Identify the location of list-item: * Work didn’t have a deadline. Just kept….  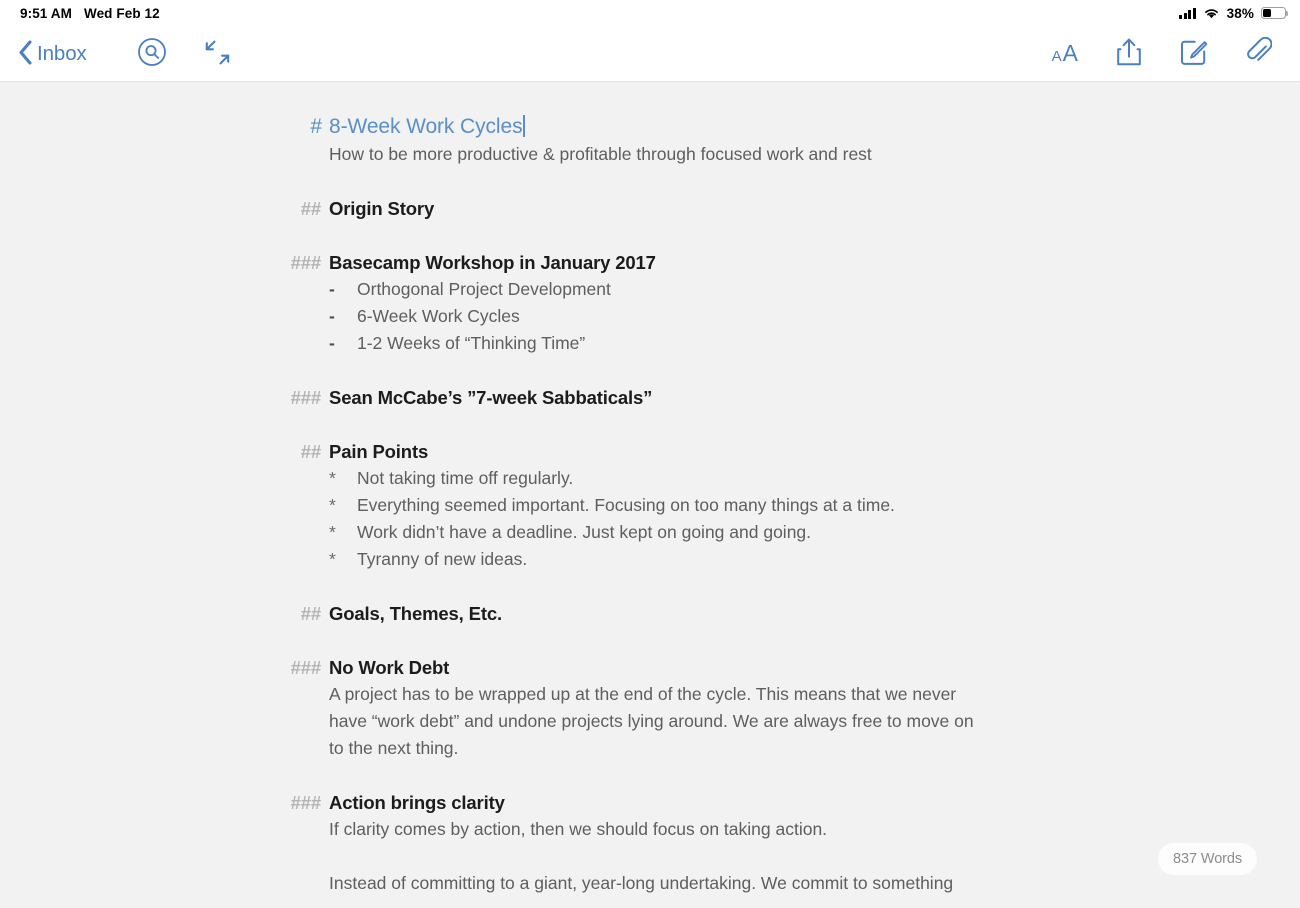
(784, 532).